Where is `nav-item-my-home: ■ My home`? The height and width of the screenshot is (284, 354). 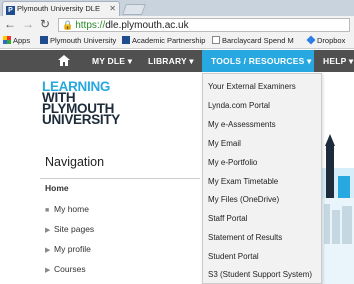
nav-item-my-home: ■ My home is located at coordinates (67, 209).